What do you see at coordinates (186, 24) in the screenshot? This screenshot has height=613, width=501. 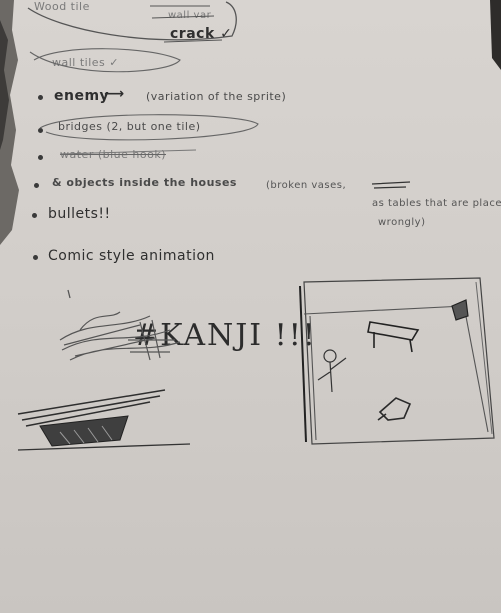 I see `scribble-underline` at bounding box center [186, 24].